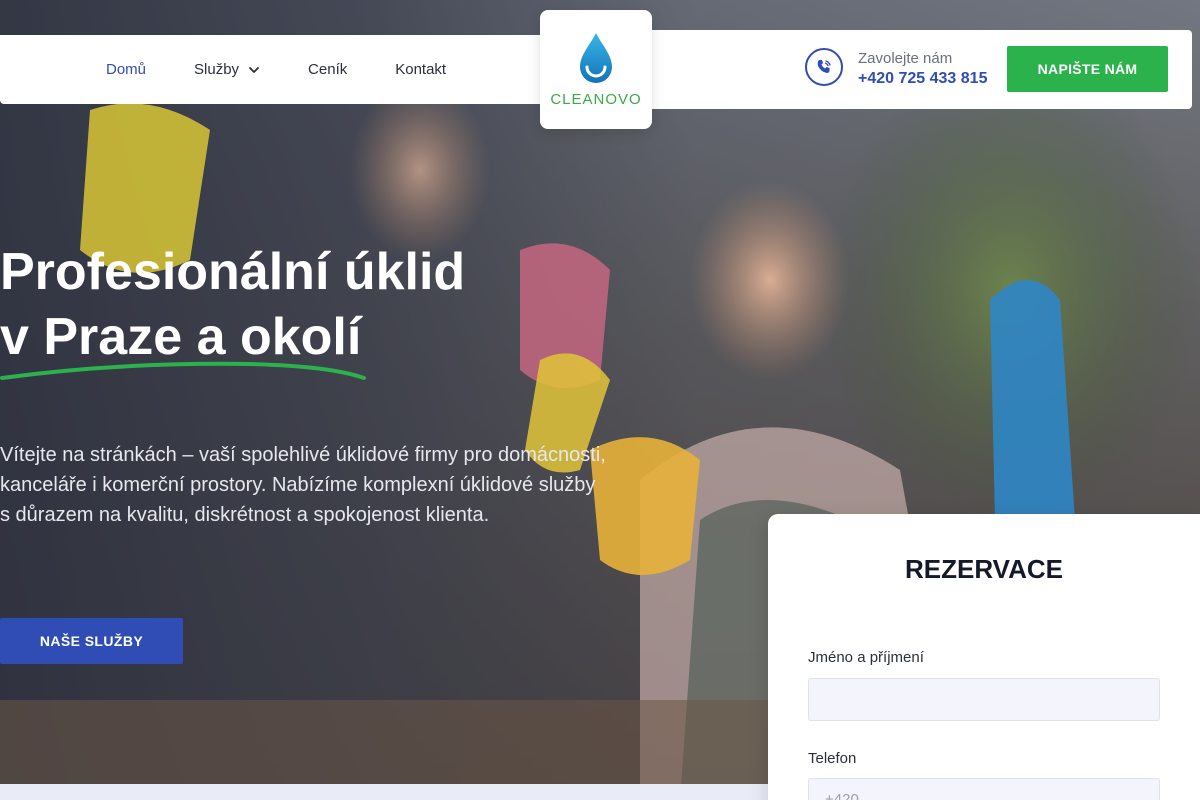 This screenshot has width=1200, height=800. I want to click on water-drop-icon, so click(596, 58).